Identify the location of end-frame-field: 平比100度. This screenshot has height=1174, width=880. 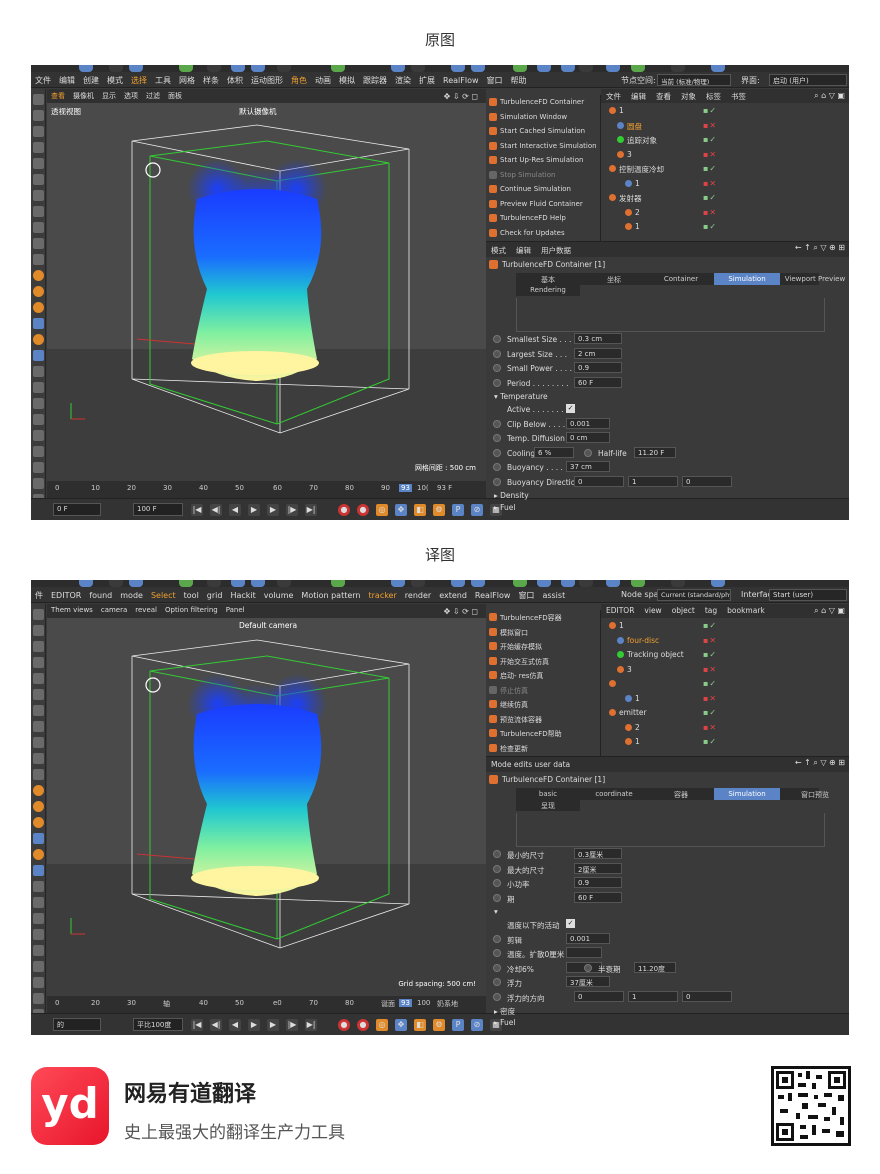
(158, 1024).